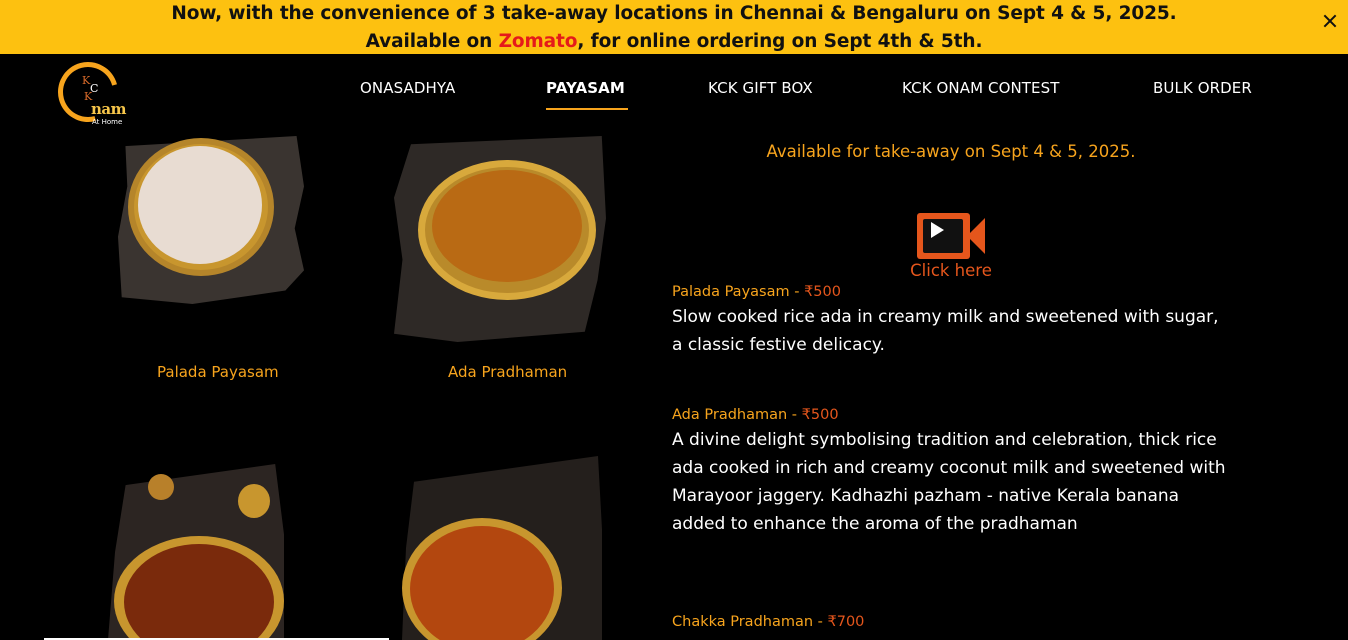  What do you see at coordinates (846, 622) in the screenshot?
I see `item-price: ₹700` at bounding box center [846, 622].